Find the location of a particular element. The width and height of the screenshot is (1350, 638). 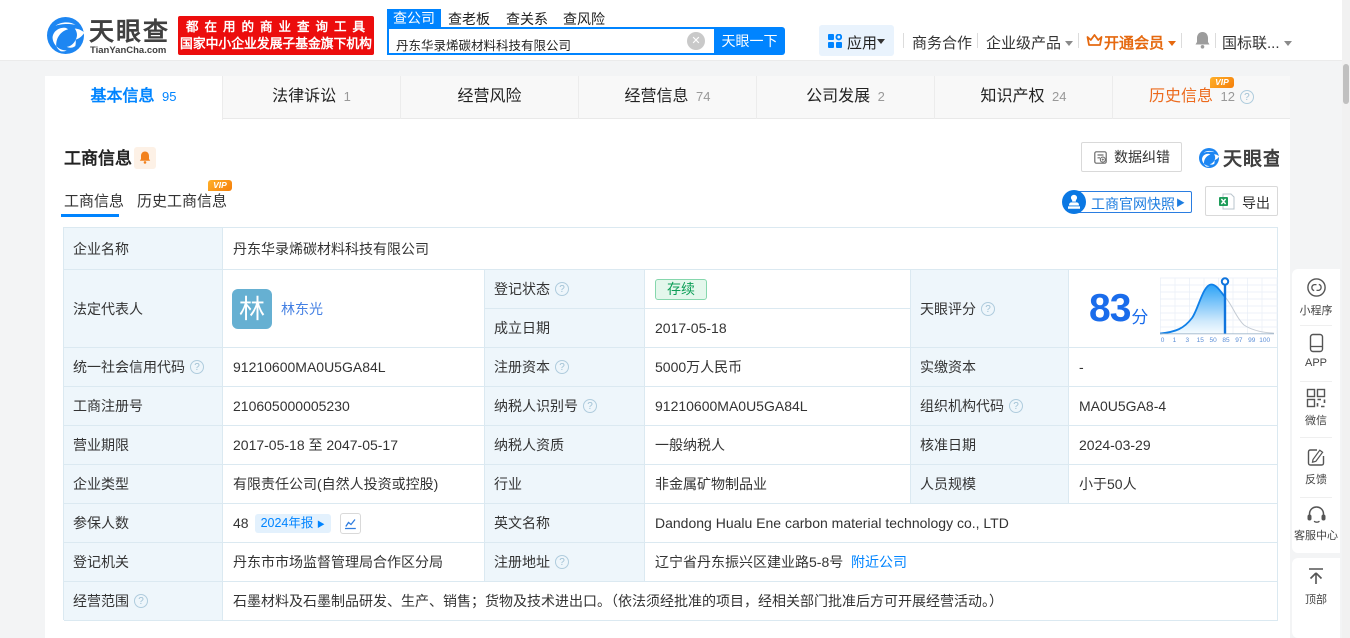

svg-text: 97 is located at coordinates (1239, 340).